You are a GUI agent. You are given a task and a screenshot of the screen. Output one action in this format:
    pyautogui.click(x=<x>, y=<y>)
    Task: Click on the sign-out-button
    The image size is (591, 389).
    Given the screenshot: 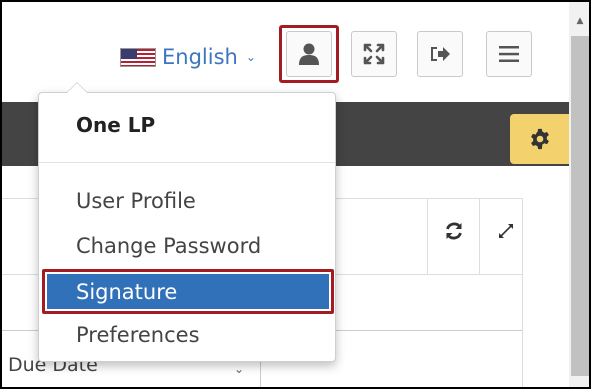 What is the action you would take?
    pyautogui.click(x=440, y=54)
    